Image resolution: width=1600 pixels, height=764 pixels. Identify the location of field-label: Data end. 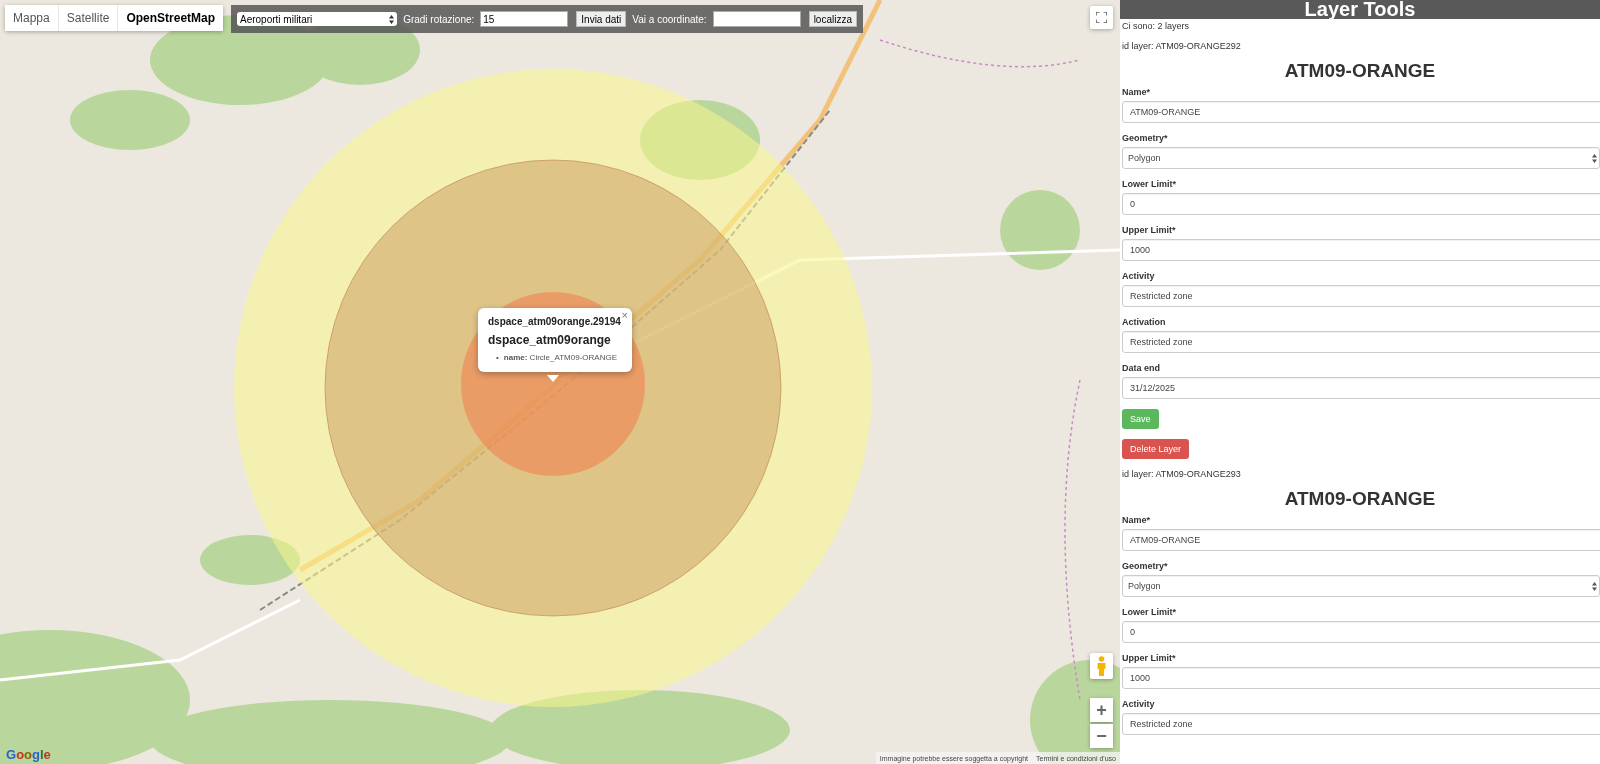
(1141, 368).